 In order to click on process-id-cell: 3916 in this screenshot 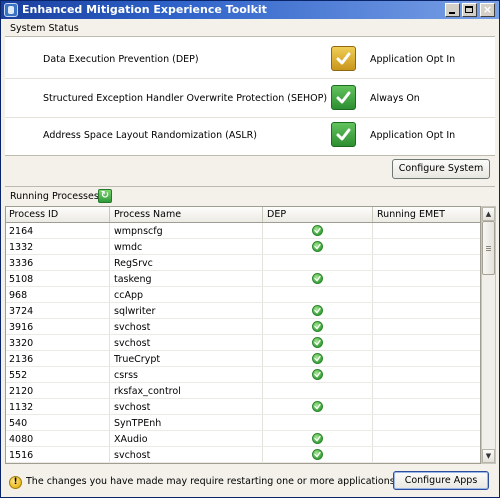, I will do `click(21, 327)`.